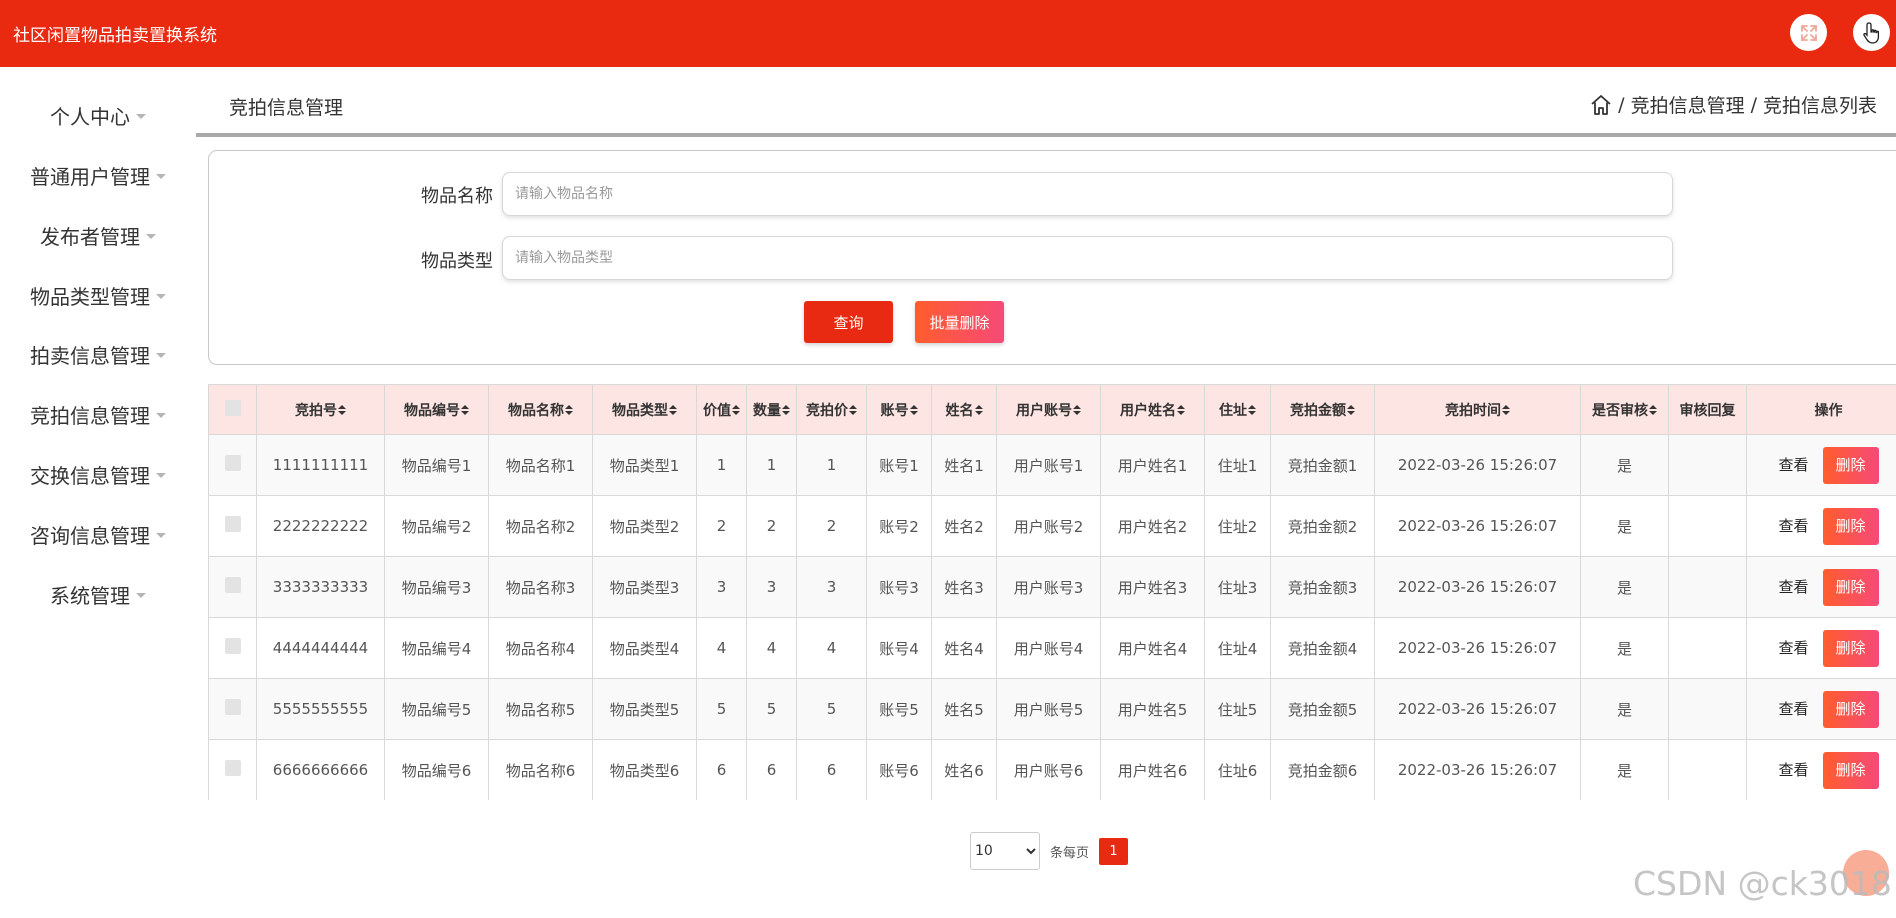 The width and height of the screenshot is (1896, 918). I want to click on sidebar-item-auction-management: 拍卖信息管理, so click(98, 354).